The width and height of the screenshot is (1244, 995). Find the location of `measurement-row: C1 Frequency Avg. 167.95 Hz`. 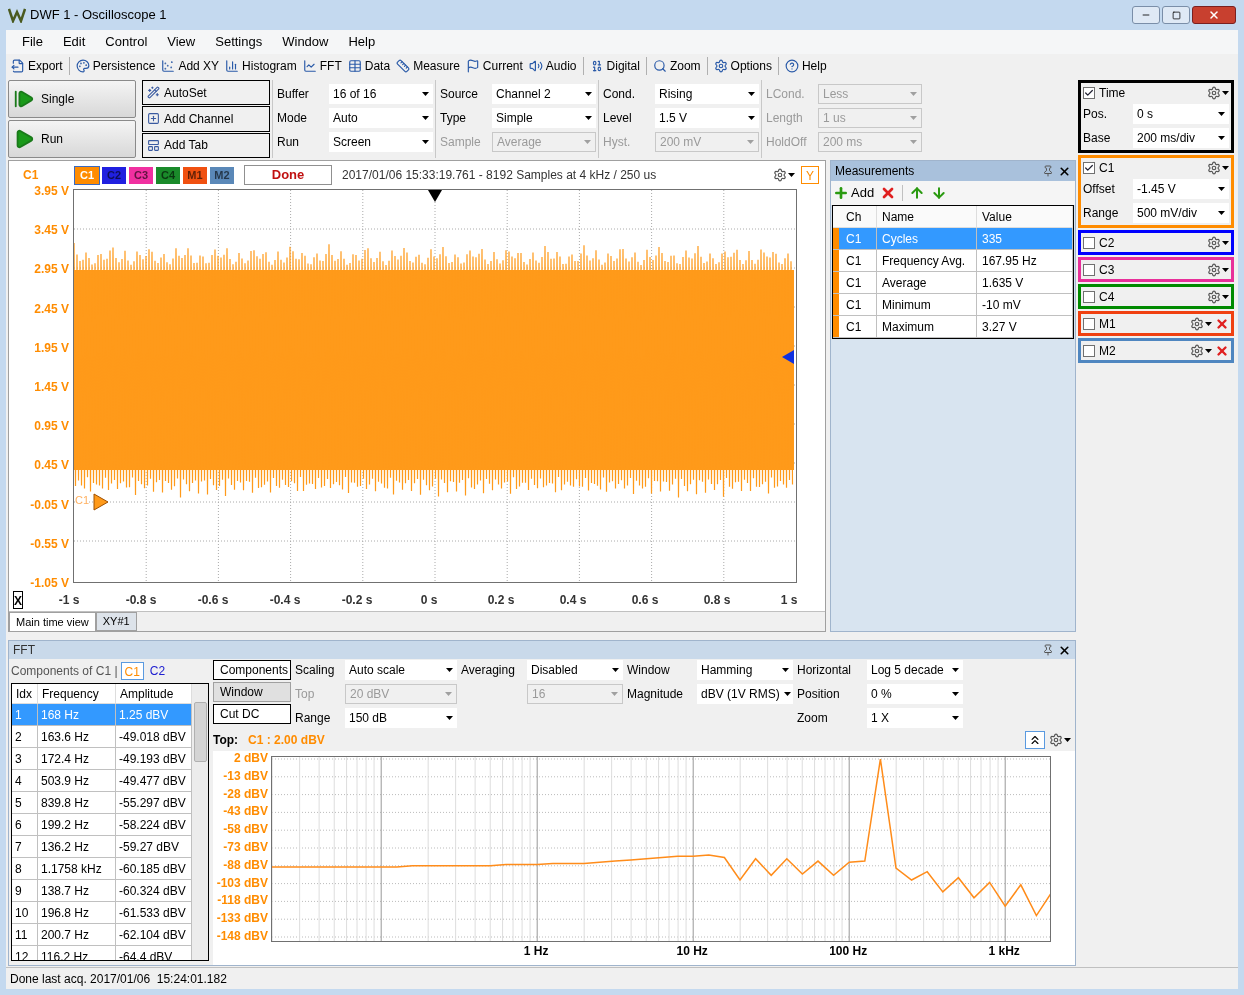

measurement-row: C1 Frequency Avg. 167.95 Hz is located at coordinates (953, 261).